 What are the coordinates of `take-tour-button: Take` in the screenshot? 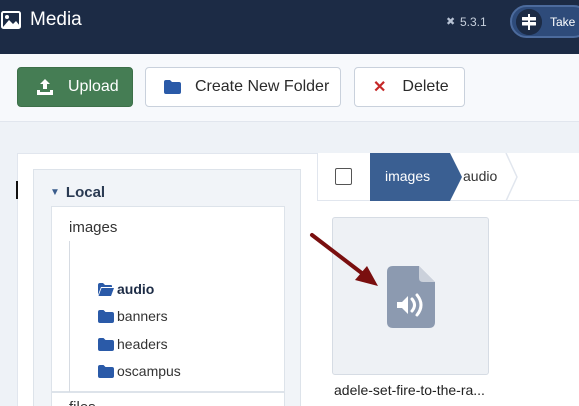 It's located at (544, 21).